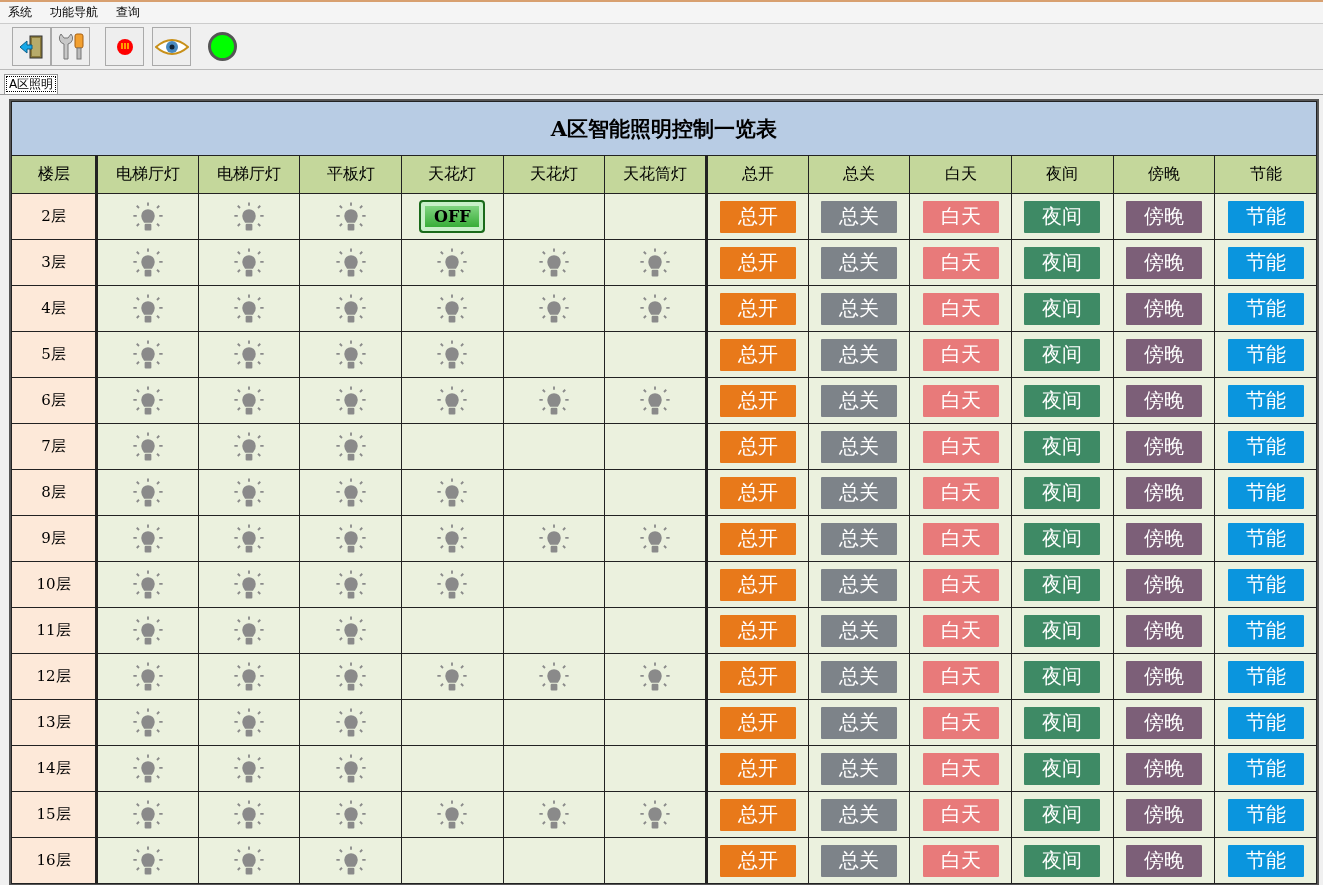 Image resolution: width=1323 pixels, height=885 pixels. I want to click on toggle-switch: OFF, so click(452, 216).